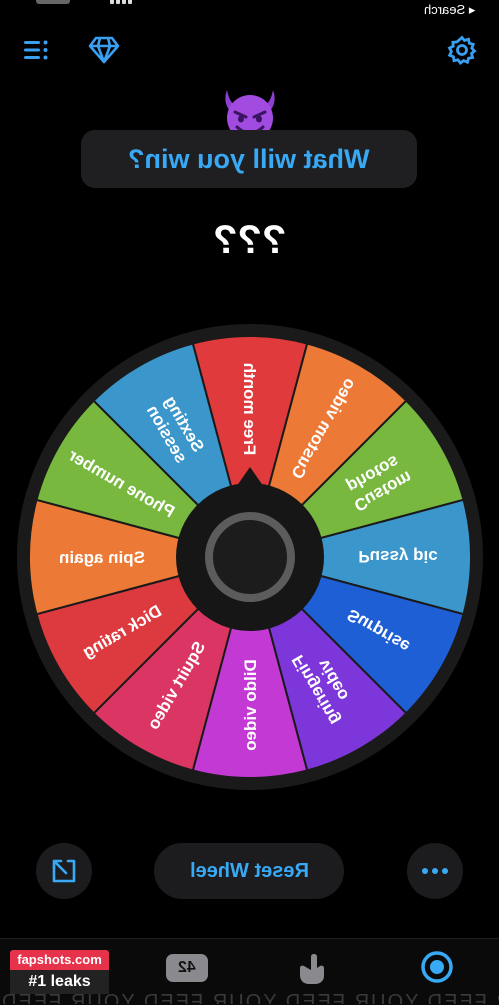  What do you see at coordinates (444, 9) in the screenshot?
I see `back-label: Search` at bounding box center [444, 9].